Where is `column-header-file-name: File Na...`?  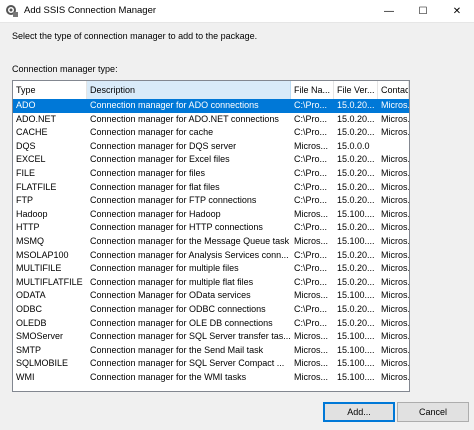 column-header-file-name: File Na... is located at coordinates (312, 90).